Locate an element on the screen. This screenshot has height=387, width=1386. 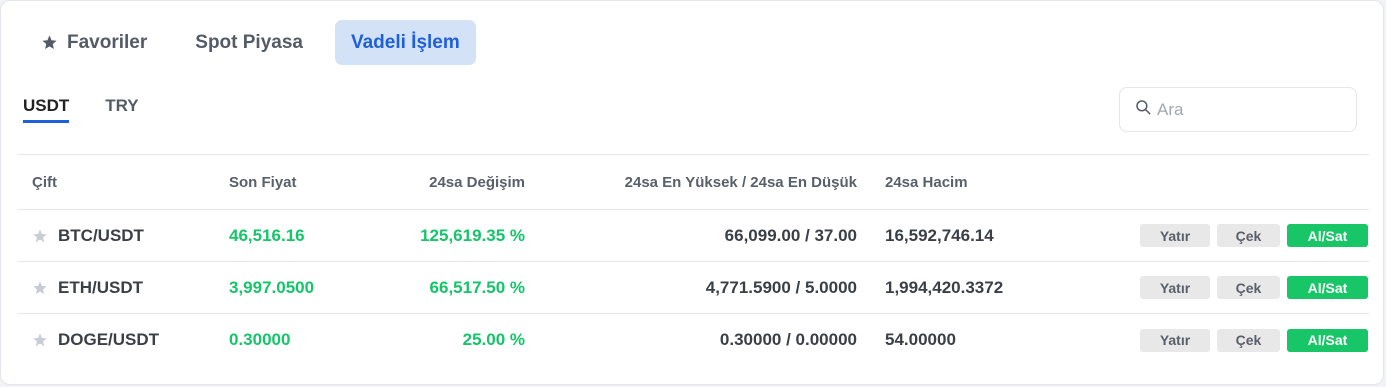
tab-try: TRY is located at coordinates (121, 109).